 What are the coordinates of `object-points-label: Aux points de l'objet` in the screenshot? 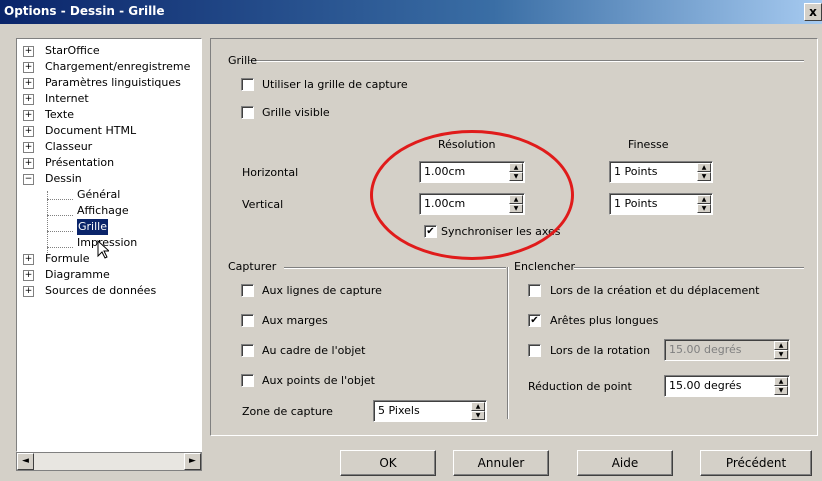 It's located at (318, 380).